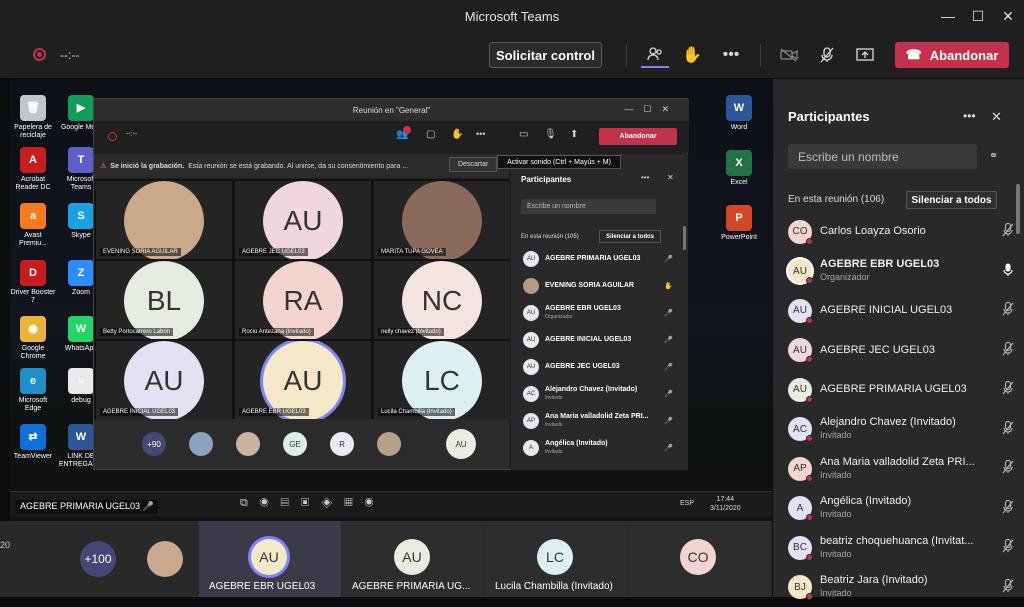 The height and width of the screenshot is (607, 1024). What do you see at coordinates (33, 338) in the screenshot?
I see `desktop-icon: ◉ Google Chrome` at bounding box center [33, 338].